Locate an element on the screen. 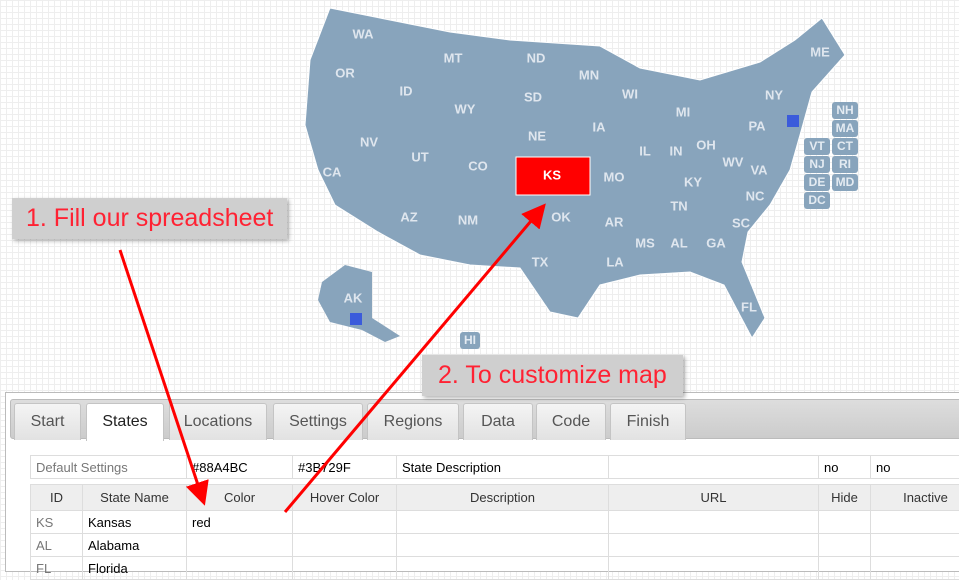 This screenshot has width=959, height=580. state-label-nh: NH is located at coordinates (845, 110).